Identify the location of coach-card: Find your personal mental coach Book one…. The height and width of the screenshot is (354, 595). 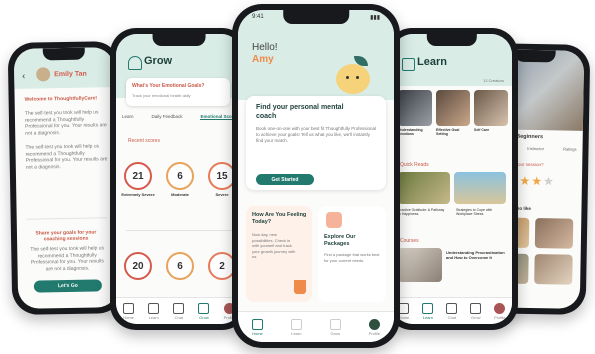
(316, 143).